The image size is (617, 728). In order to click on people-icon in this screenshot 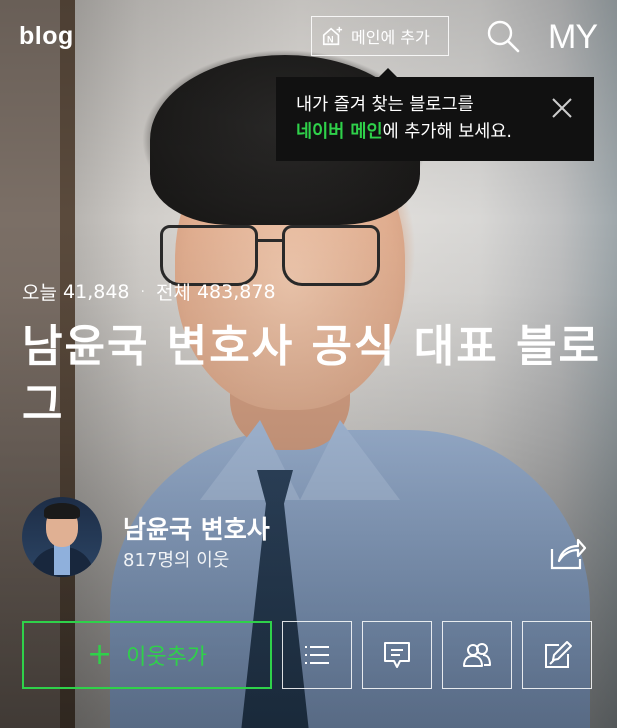, I will do `click(477, 655)`.